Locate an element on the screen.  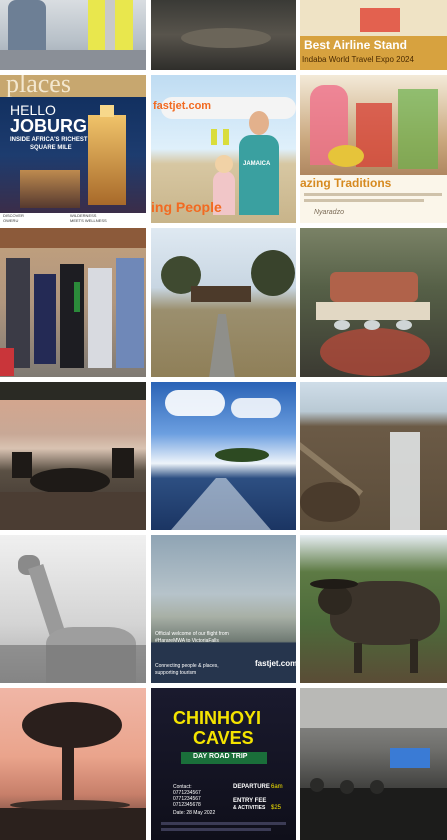
photo-officials-event is located at coordinates (73, 35).